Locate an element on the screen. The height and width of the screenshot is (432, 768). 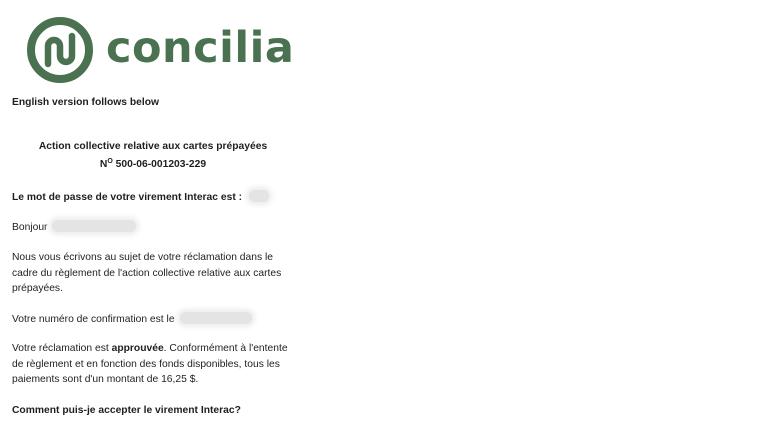
approval-prefix: Votre réclamation est is located at coordinates (62, 348).